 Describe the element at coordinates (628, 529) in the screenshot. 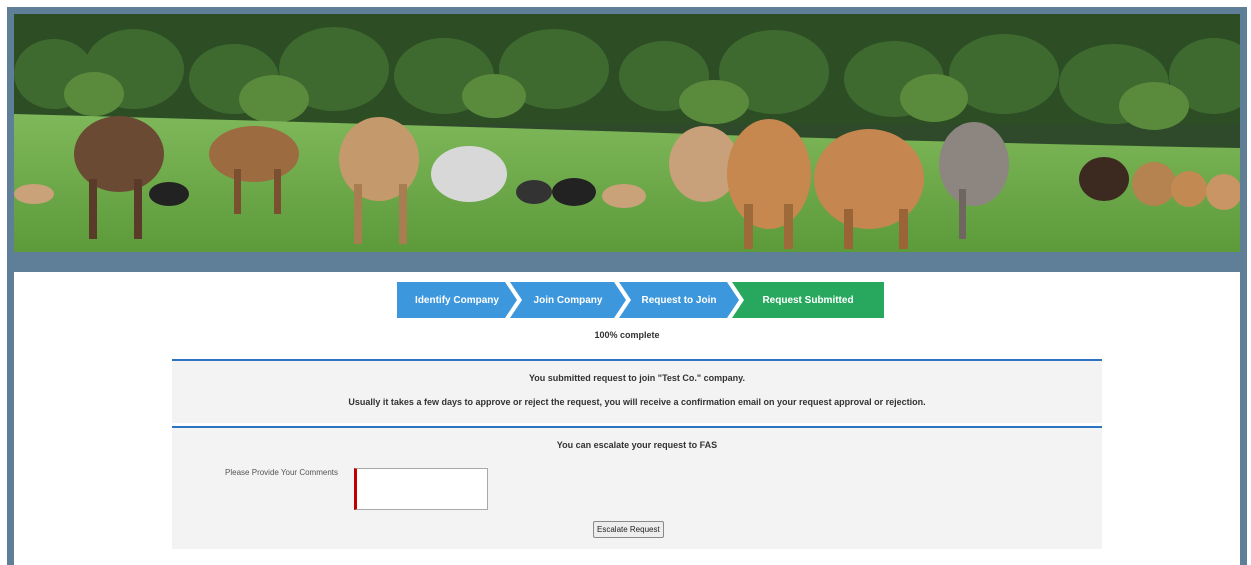

I see `escalate-request-button: Escalate Request` at that location.